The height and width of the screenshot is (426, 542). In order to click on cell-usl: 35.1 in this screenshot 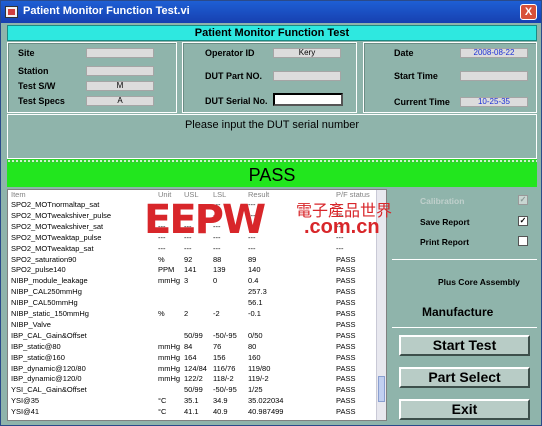, I will do `click(191, 401)`.